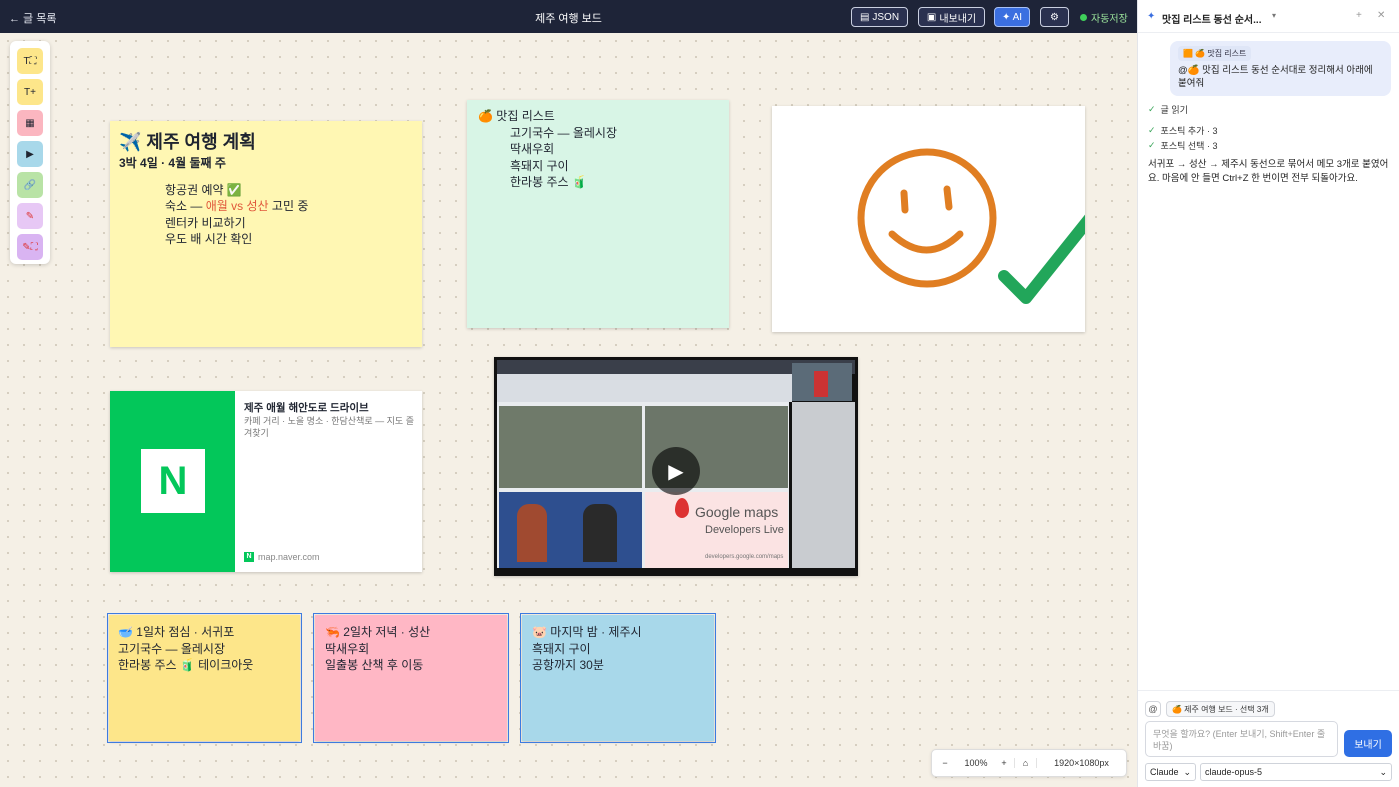 This screenshot has height=787, width=1399. What do you see at coordinates (1268, 16) in the screenshot?
I see `panel-header: ✦ 맛집 리스트 동선 순서... ▾ + ✕` at bounding box center [1268, 16].